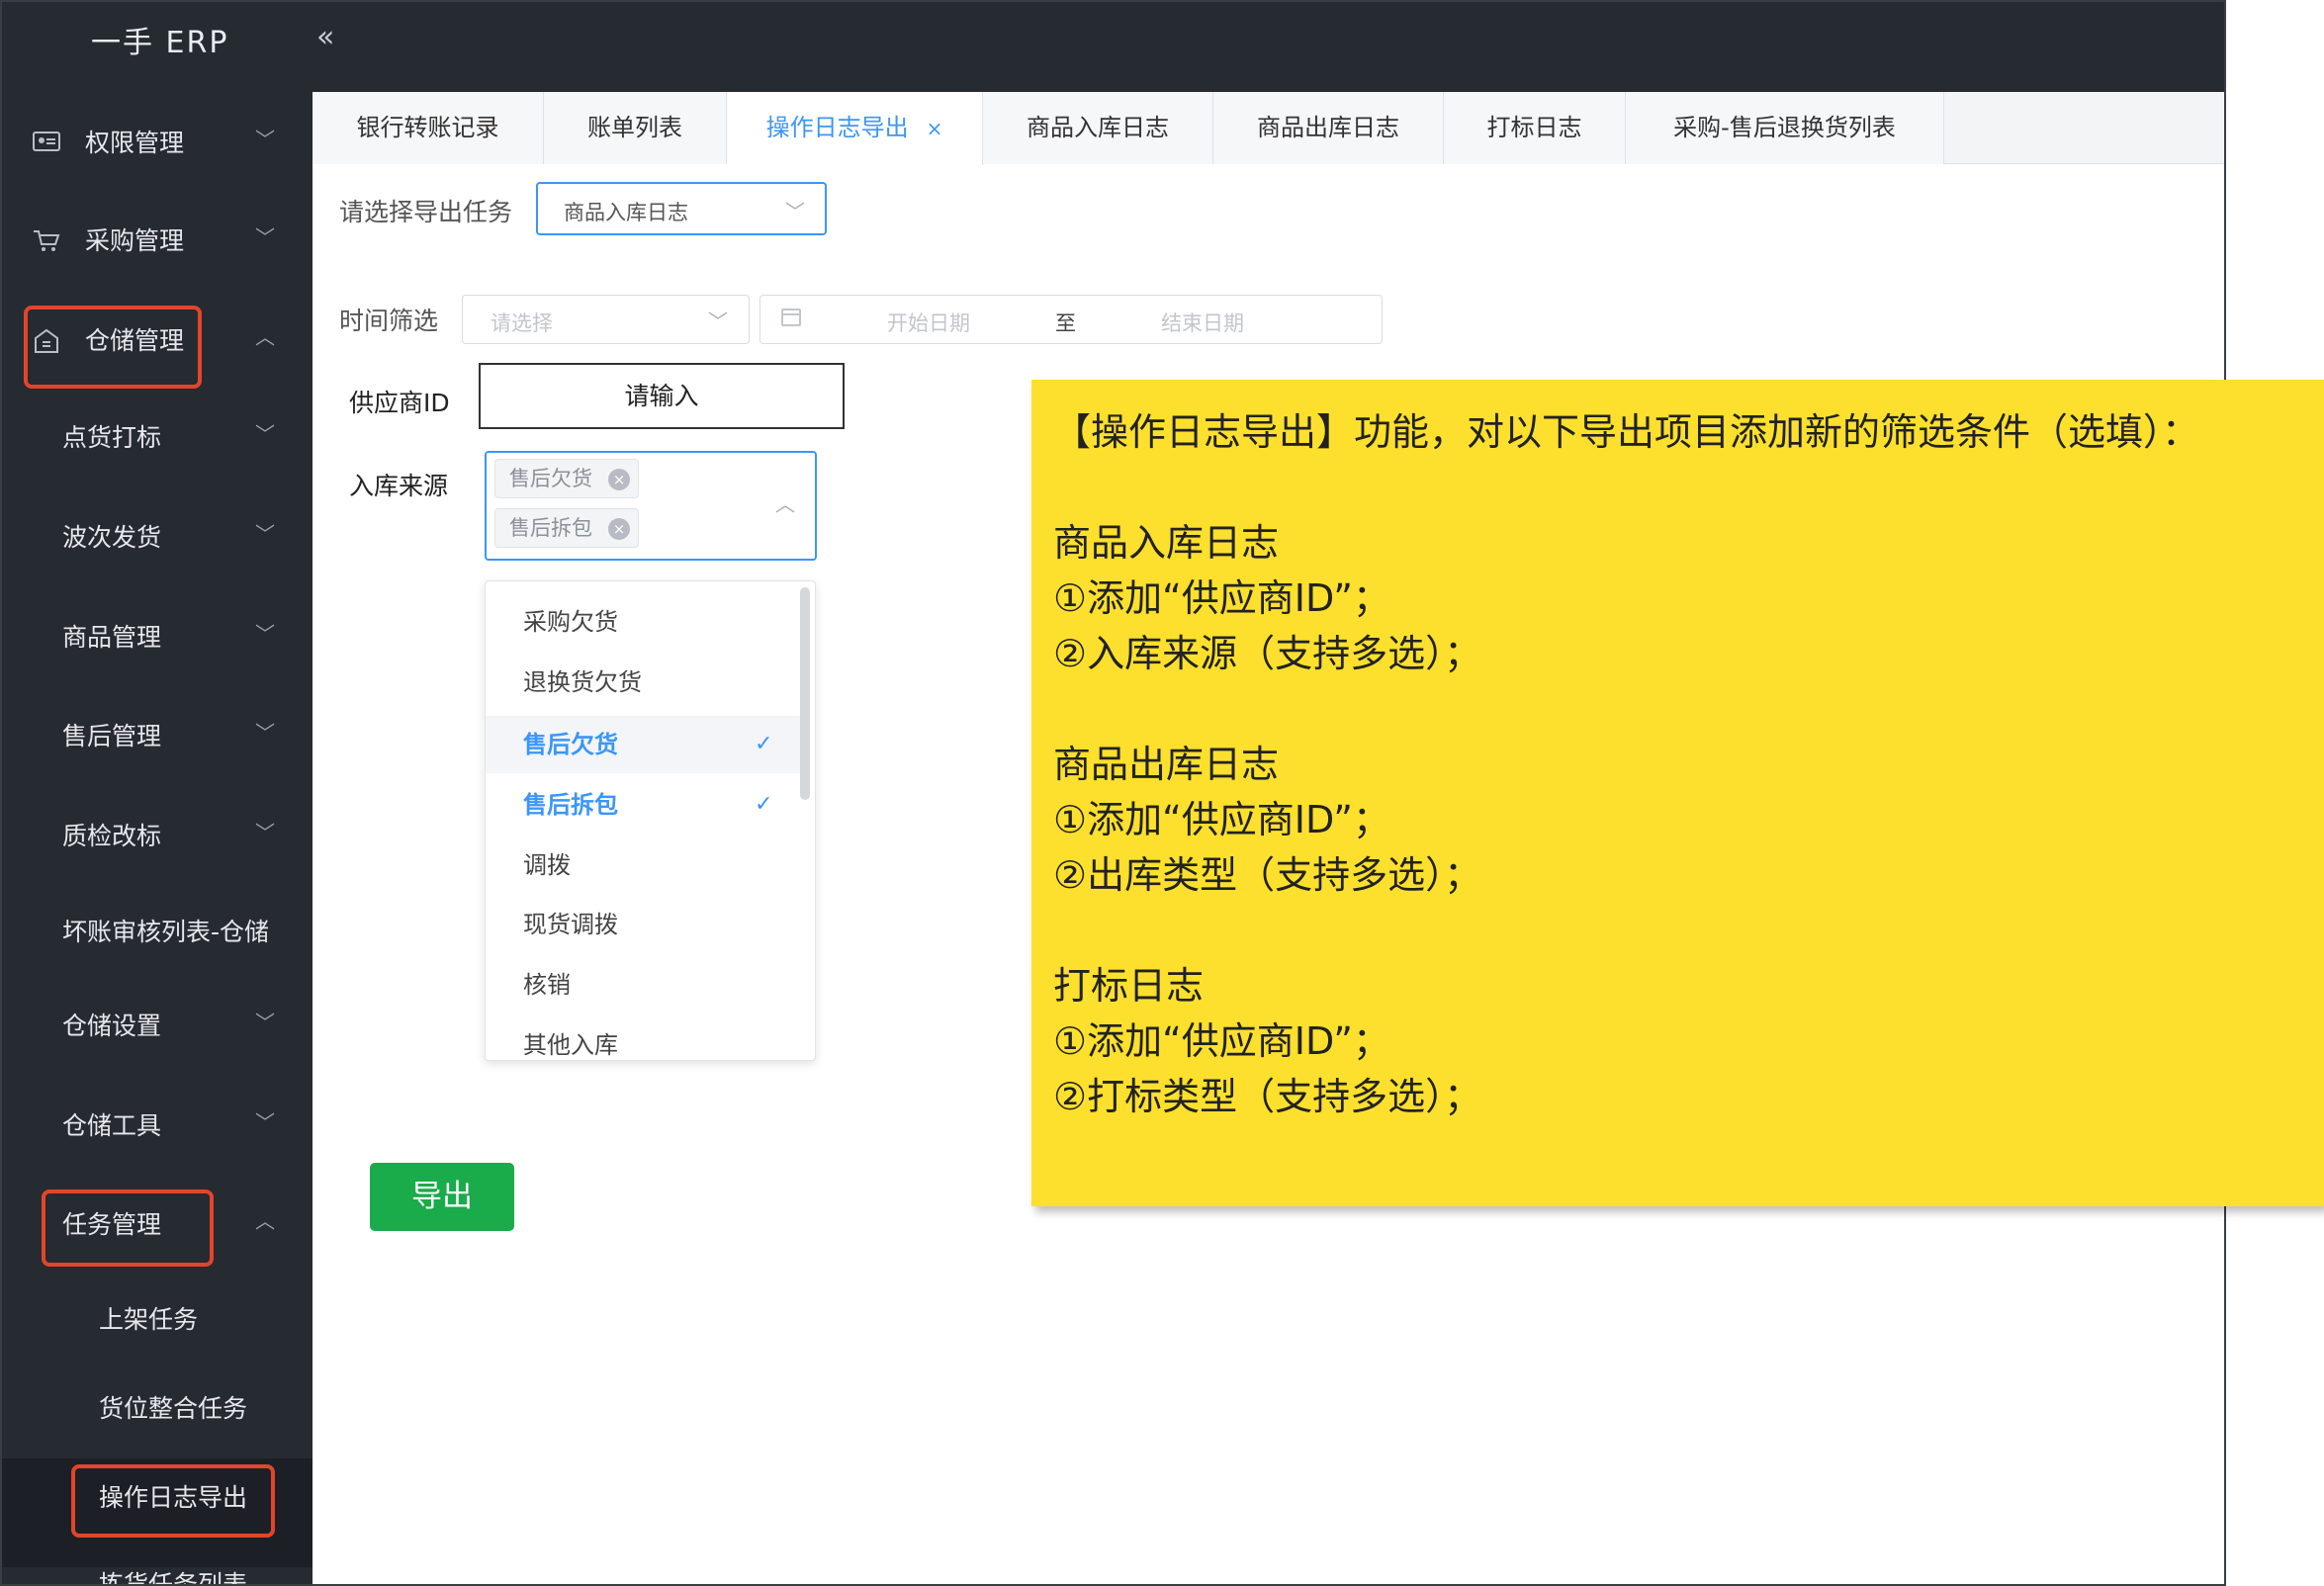 This screenshot has height=1586, width=2324. What do you see at coordinates (113, 347) in the screenshot?
I see `highlight-box-warehouse` at bounding box center [113, 347].